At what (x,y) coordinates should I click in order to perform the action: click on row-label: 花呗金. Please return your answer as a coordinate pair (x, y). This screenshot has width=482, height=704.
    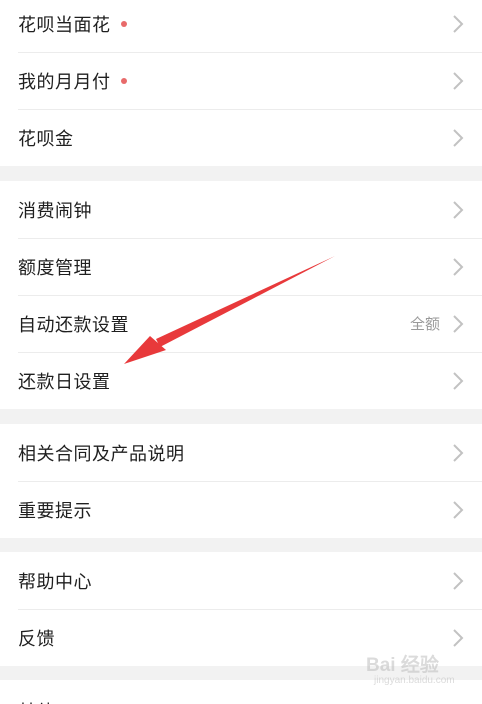
    Looking at the image, I should click on (46, 139).